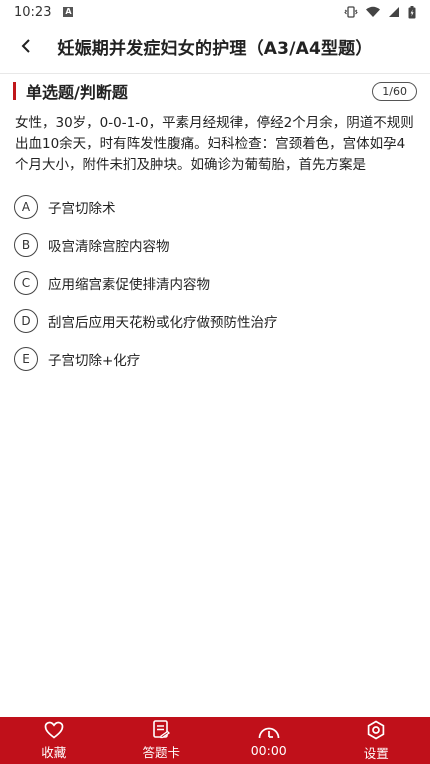 Image resolution: width=430 pixels, height=764 pixels. Describe the element at coordinates (412, 11) in the screenshot. I see `battery-icon` at that location.